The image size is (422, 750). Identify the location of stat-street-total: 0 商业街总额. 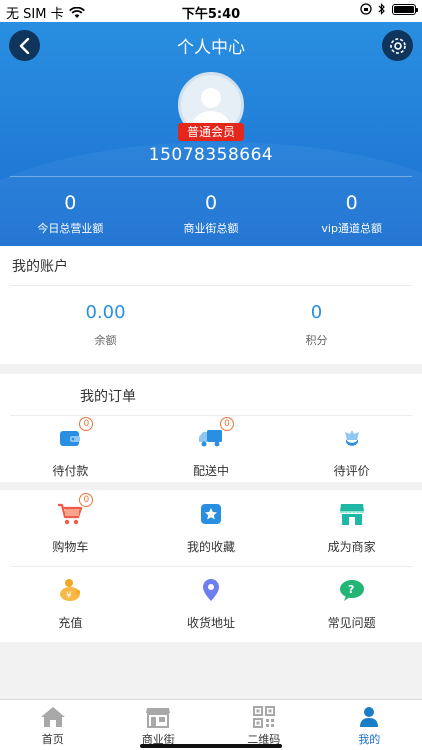
(211, 214).